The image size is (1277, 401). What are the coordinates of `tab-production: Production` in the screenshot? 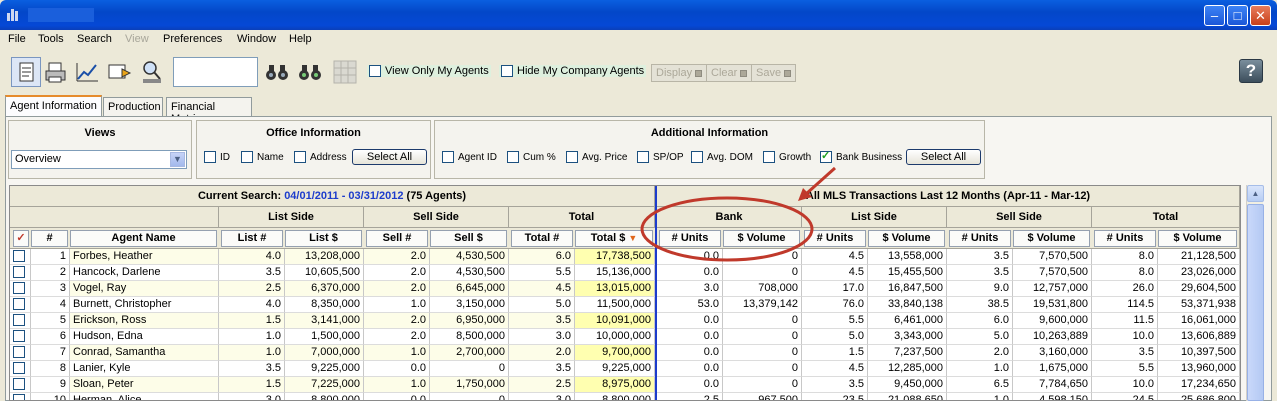 It's located at (133, 106).